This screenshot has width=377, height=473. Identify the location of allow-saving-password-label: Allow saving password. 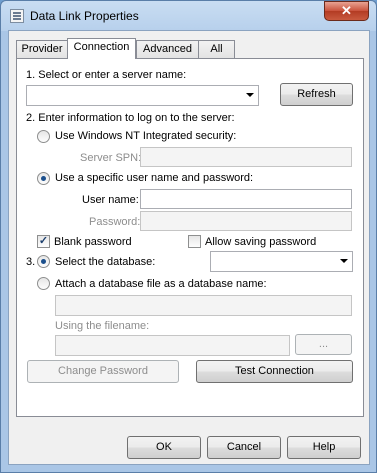
(261, 242).